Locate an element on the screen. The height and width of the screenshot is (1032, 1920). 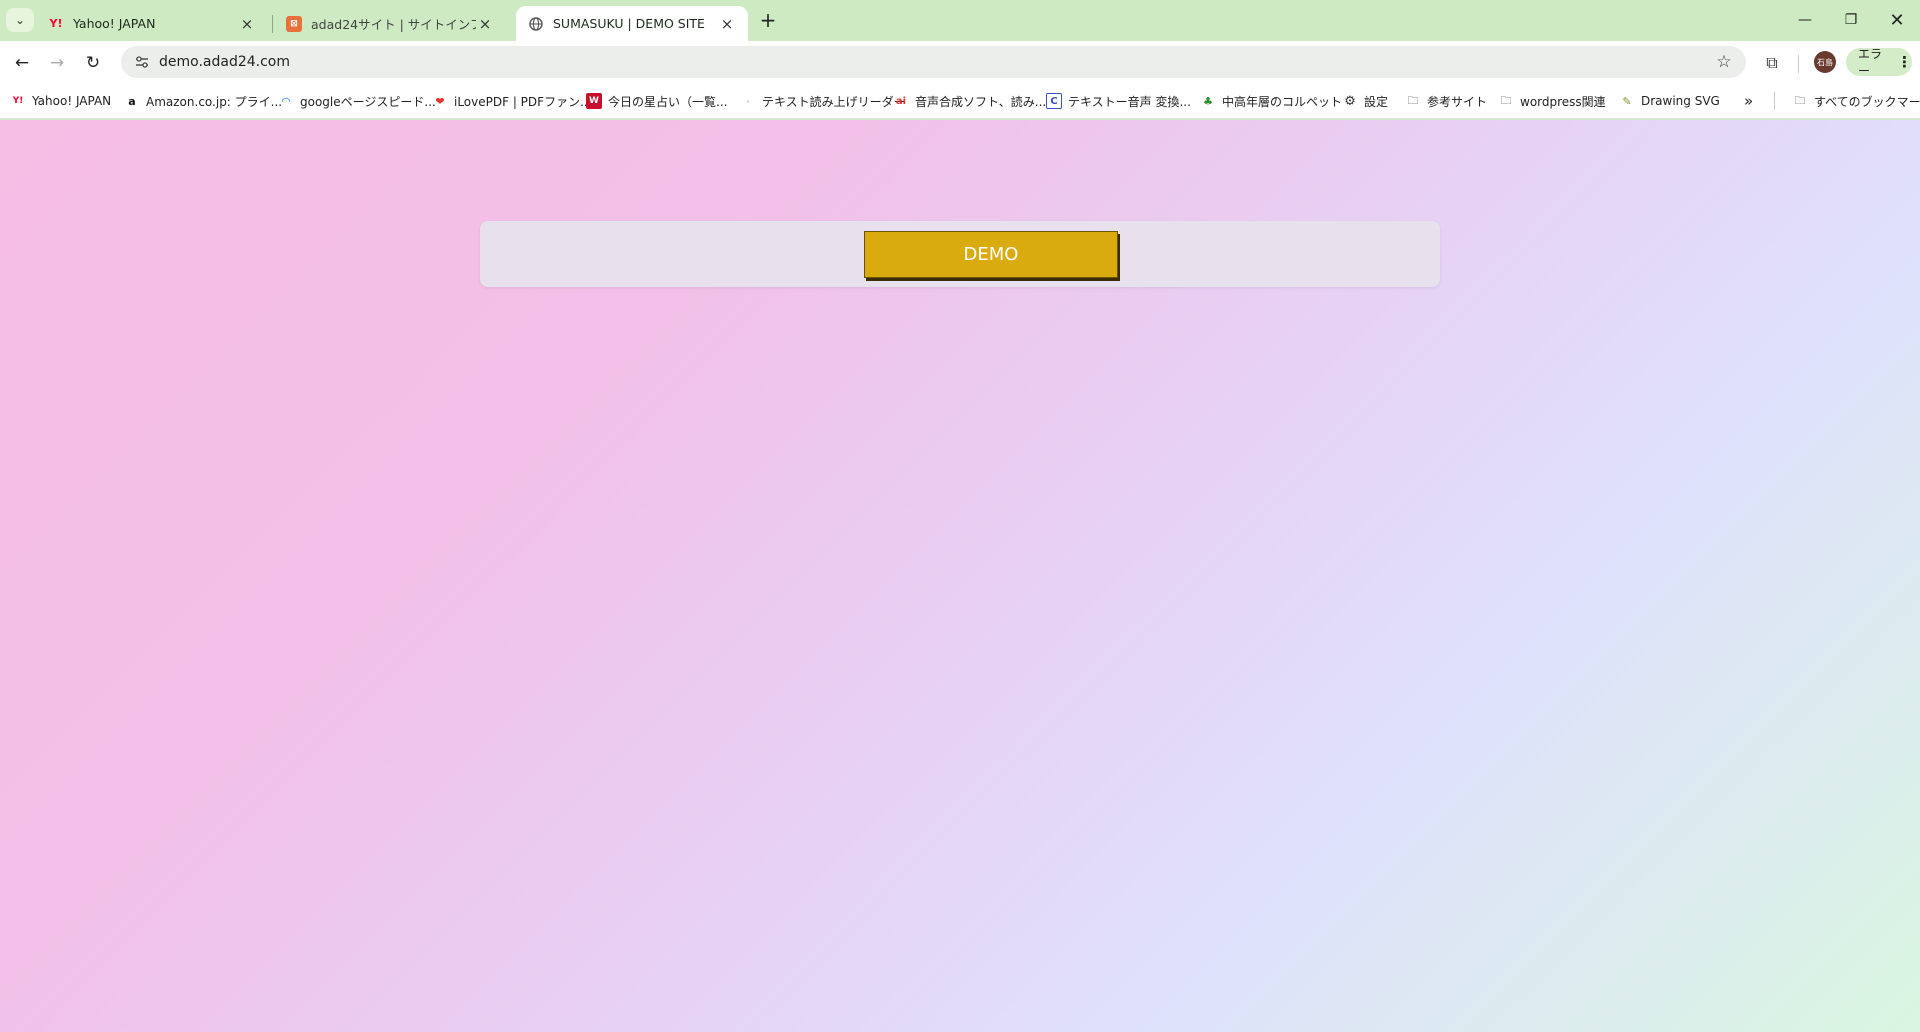
frog-icon: ♣ is located at coordinates (1208, 101).